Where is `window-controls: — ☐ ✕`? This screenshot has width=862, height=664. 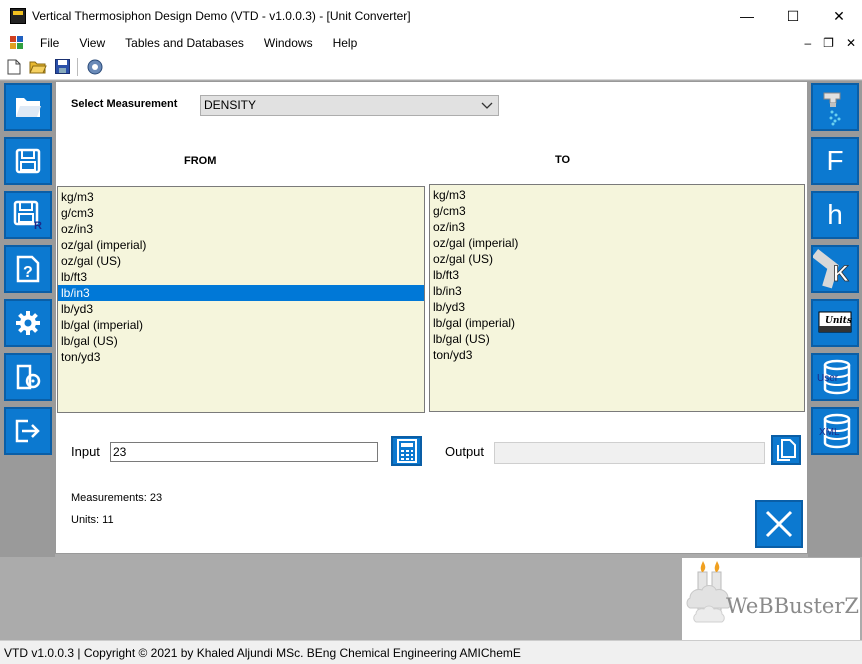
window-controls: — ☐ ✕ is located at coordinates (793, 16).